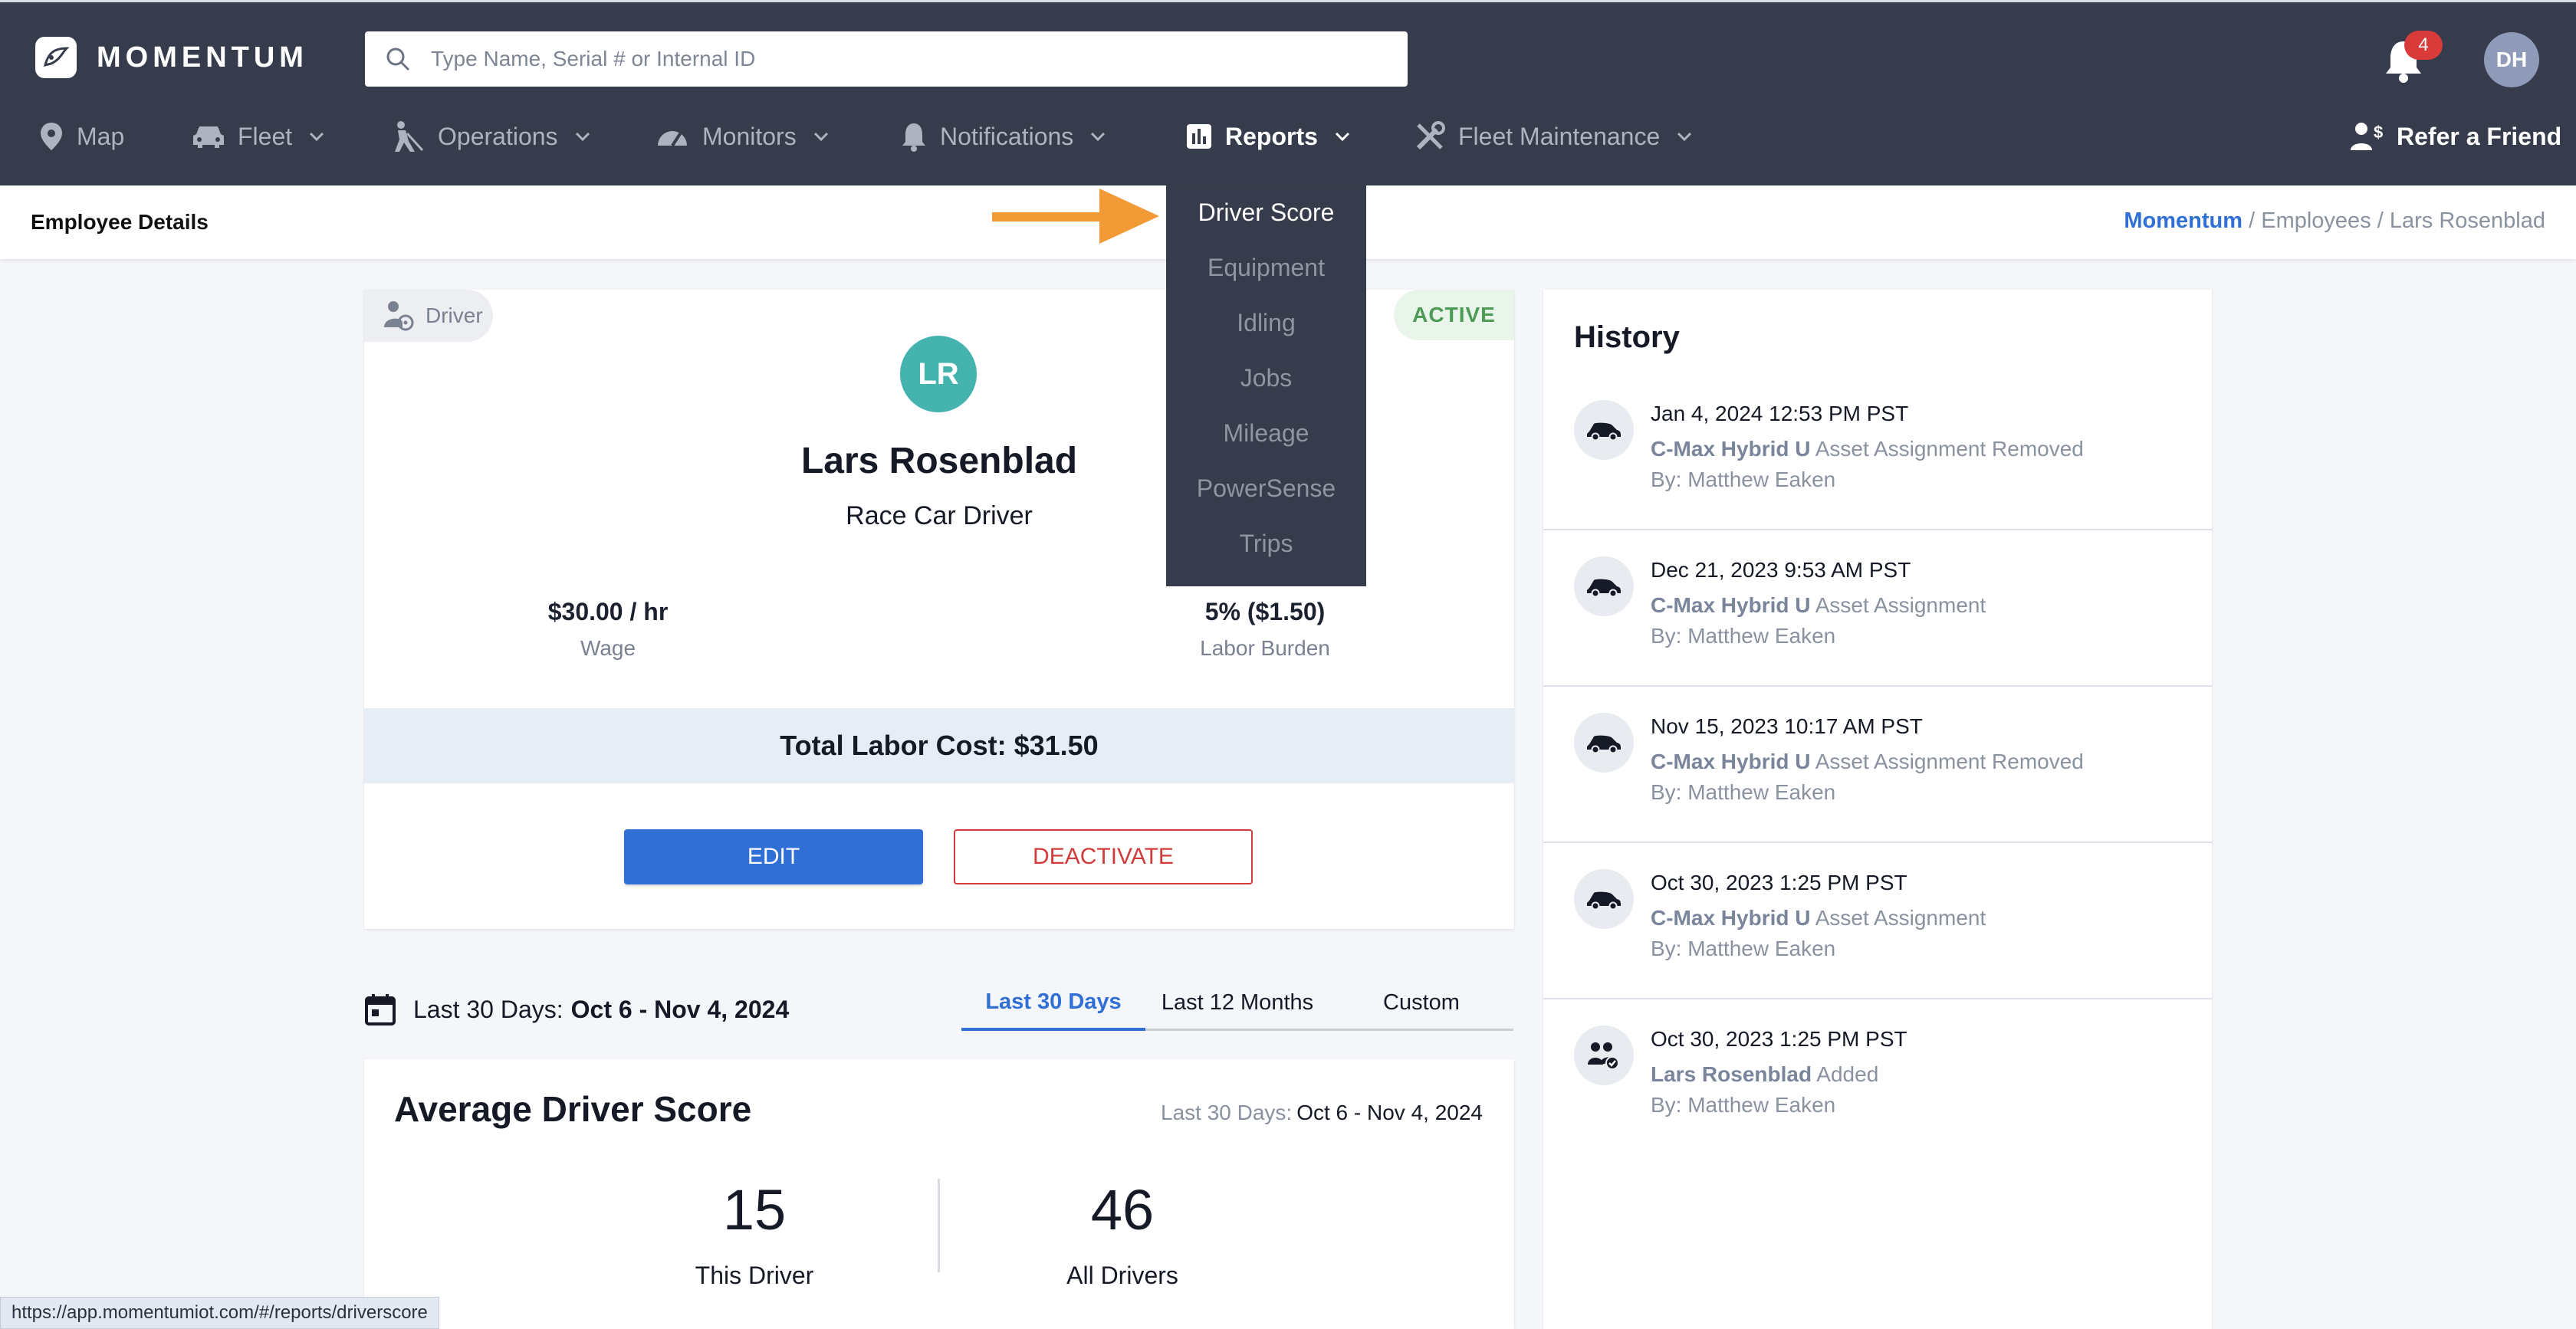 Image resolution: width=2576 pixels, height=1329 pixels. I want to click on employee-name: Lars Rosenblad, so click(939, 461).